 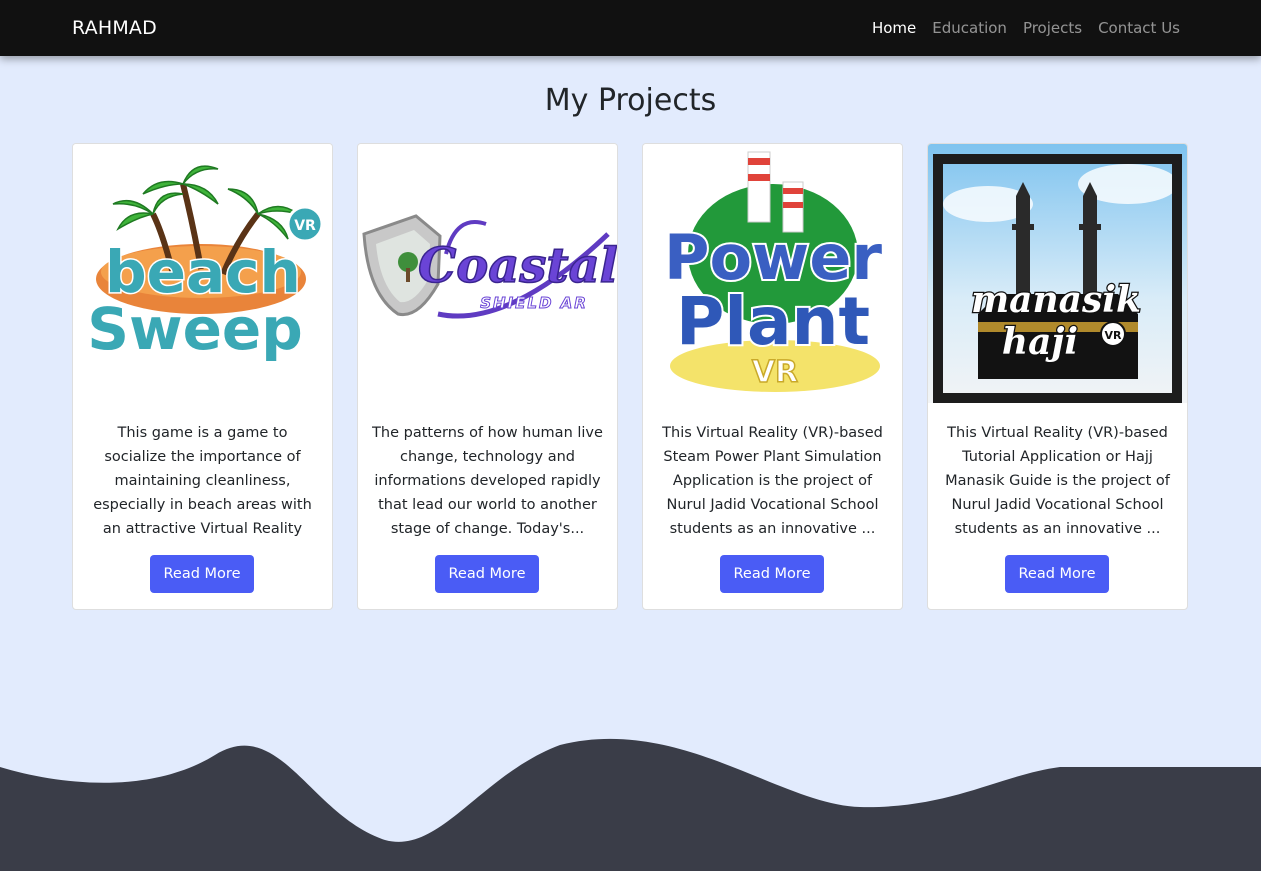 I want to click on svg-text: Coastal, so click(x=517, y=266).